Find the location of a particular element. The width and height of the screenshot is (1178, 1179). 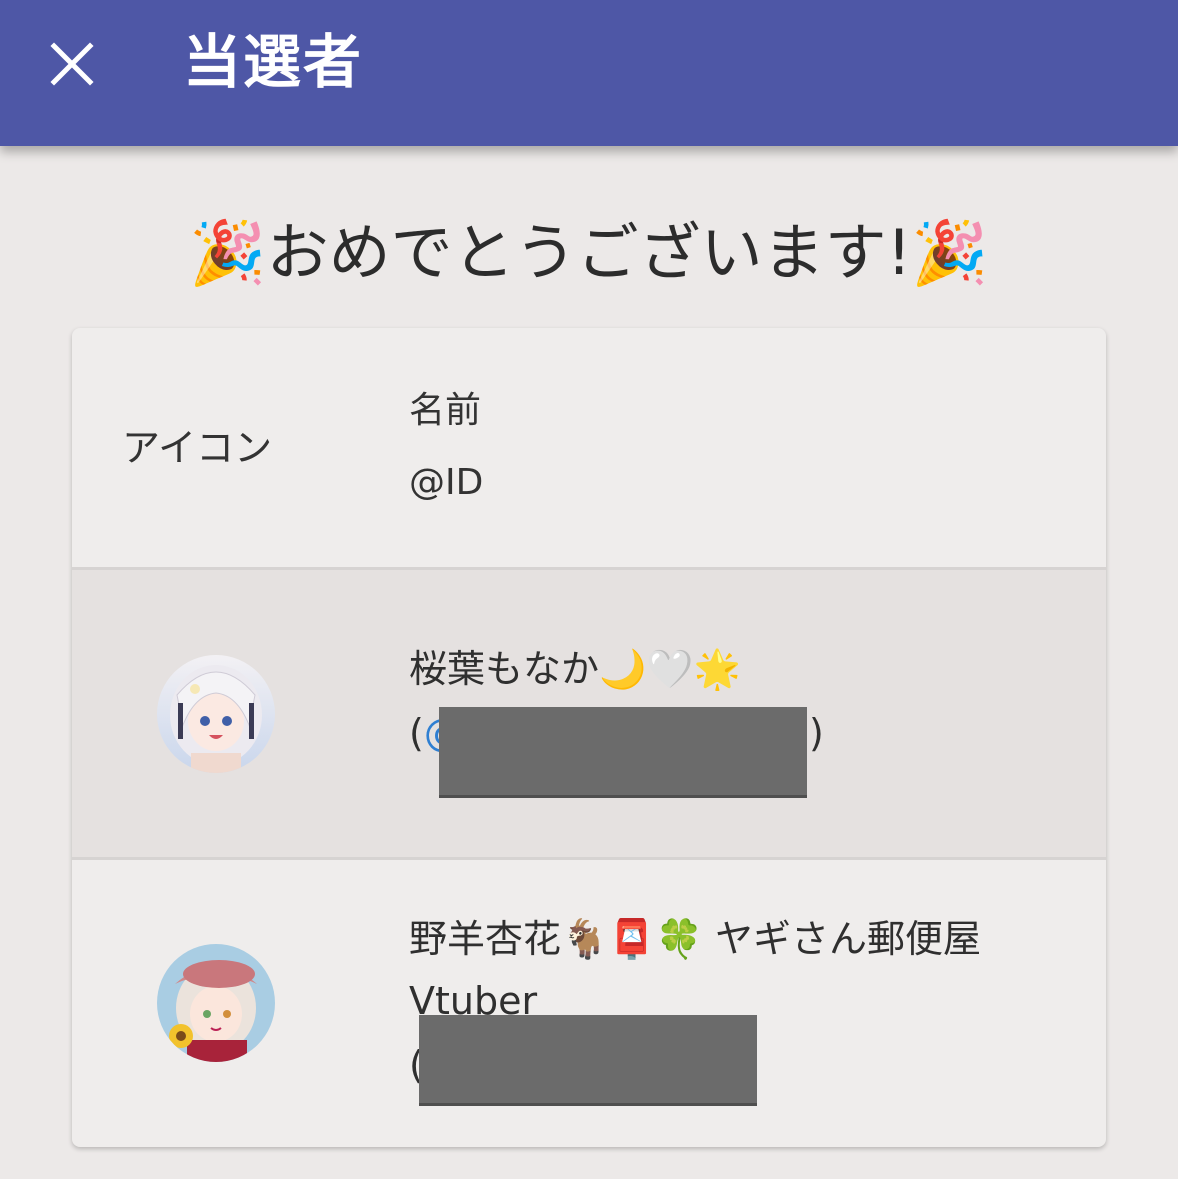

close-icon is located at coordinates (72, 64).